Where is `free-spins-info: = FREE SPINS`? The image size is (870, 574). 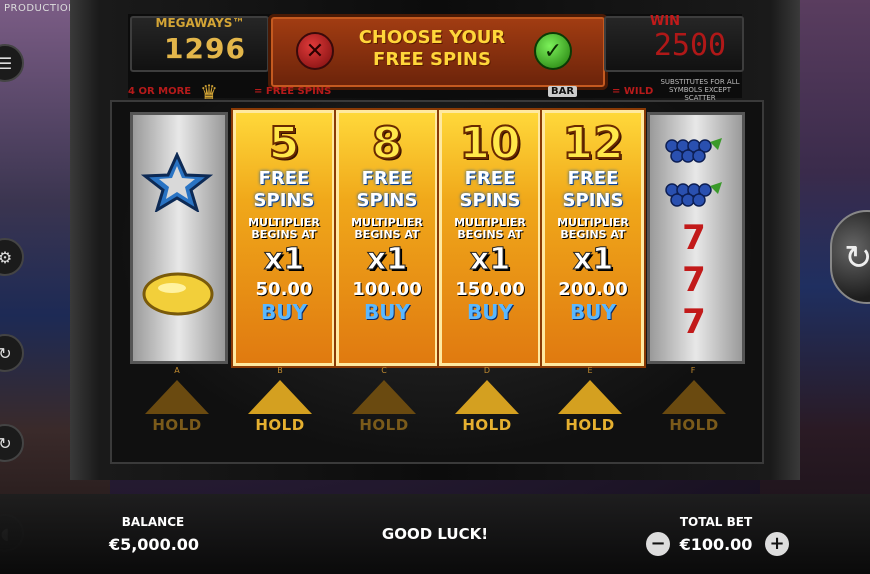
free-spins-info: = FREE SPINS is located at coordinates (293, 91).